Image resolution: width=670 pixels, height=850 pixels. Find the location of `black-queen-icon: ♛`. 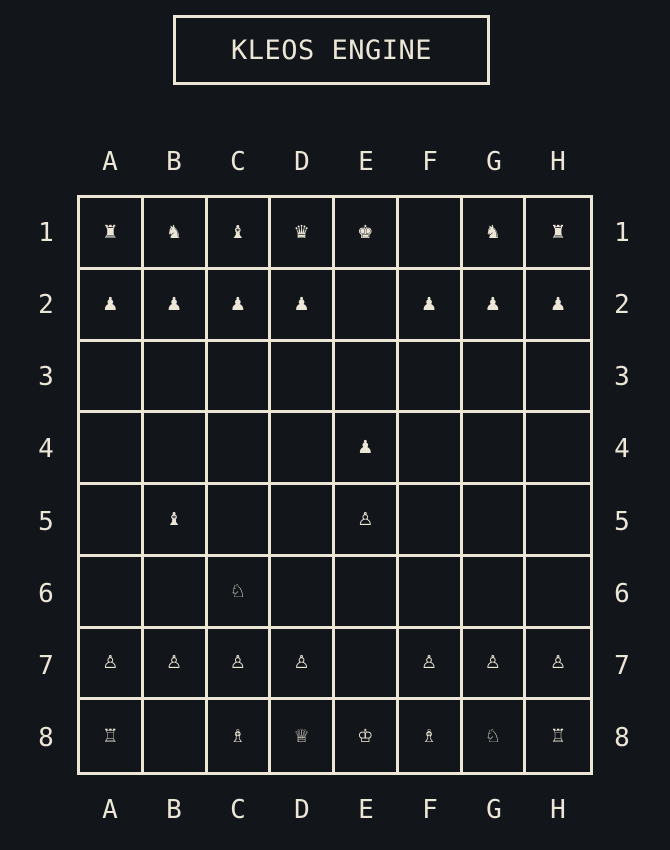

black-queen-icon: ♛ is located at coordinates (302, 232).